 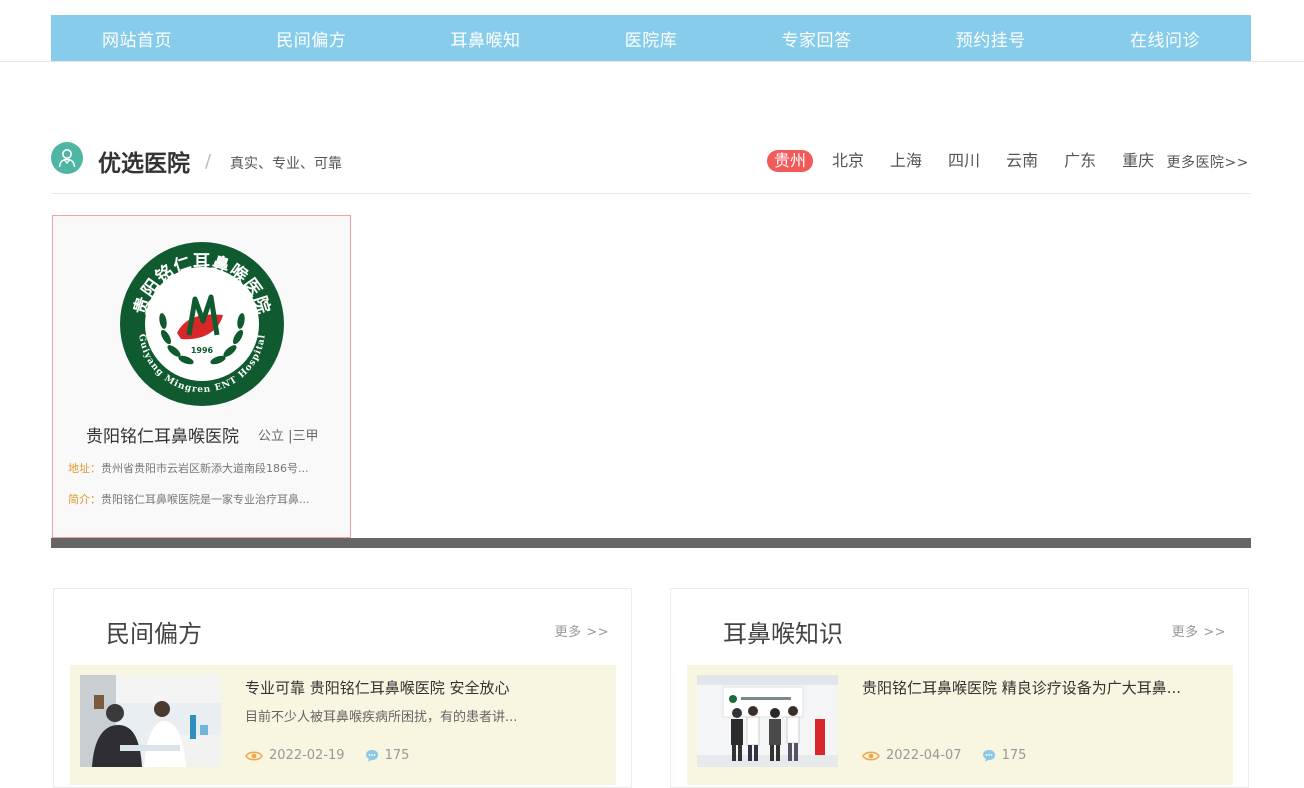 What do you see at coordinates (154, 634) in the screenshot?
I see `panel-title: 民间偏方` at bounding box center [154, 634].